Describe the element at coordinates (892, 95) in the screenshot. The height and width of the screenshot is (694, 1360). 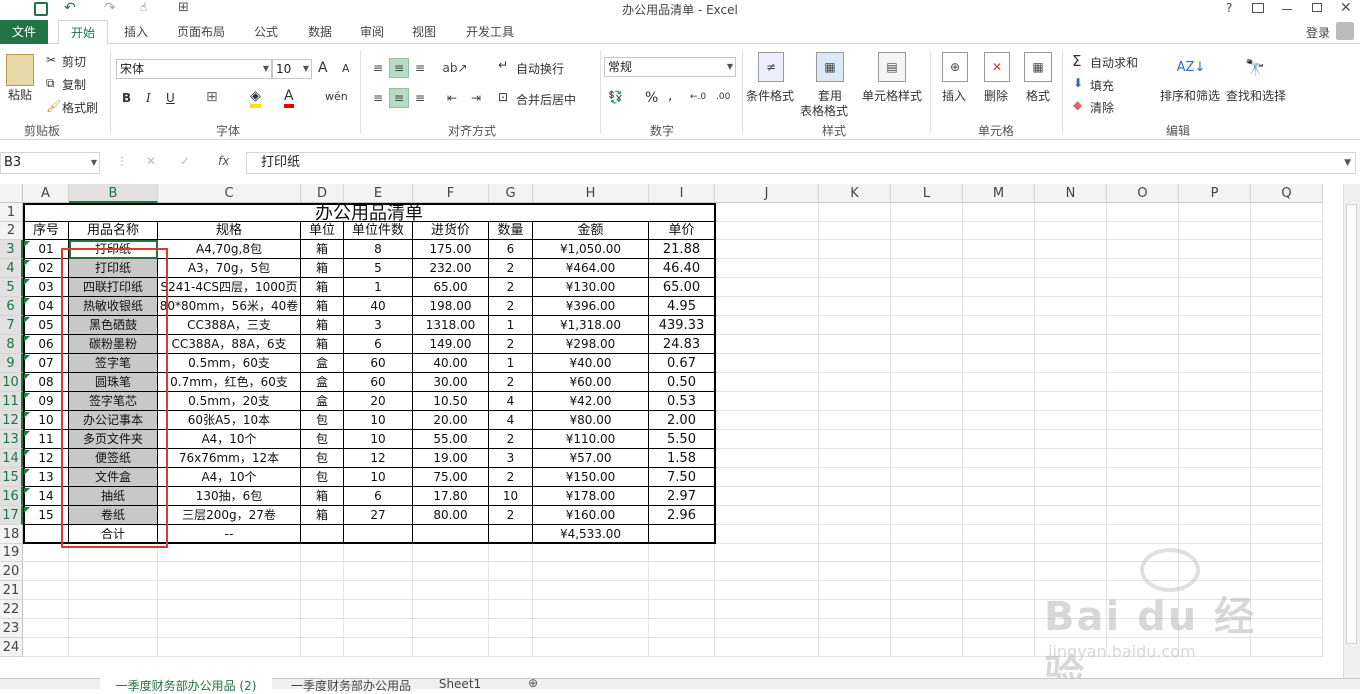
I see `cell-styles-button: 单元格样式` at that location.